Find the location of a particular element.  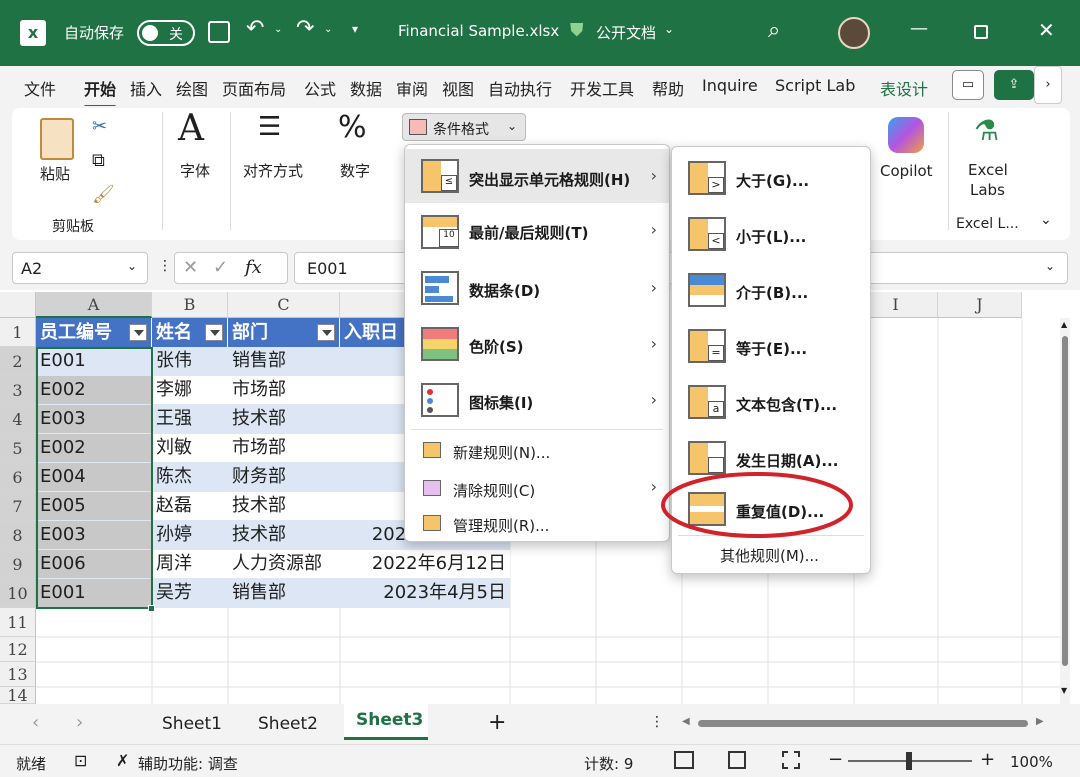

autosave-toggle: 关 is located at coordinates (166, 33).